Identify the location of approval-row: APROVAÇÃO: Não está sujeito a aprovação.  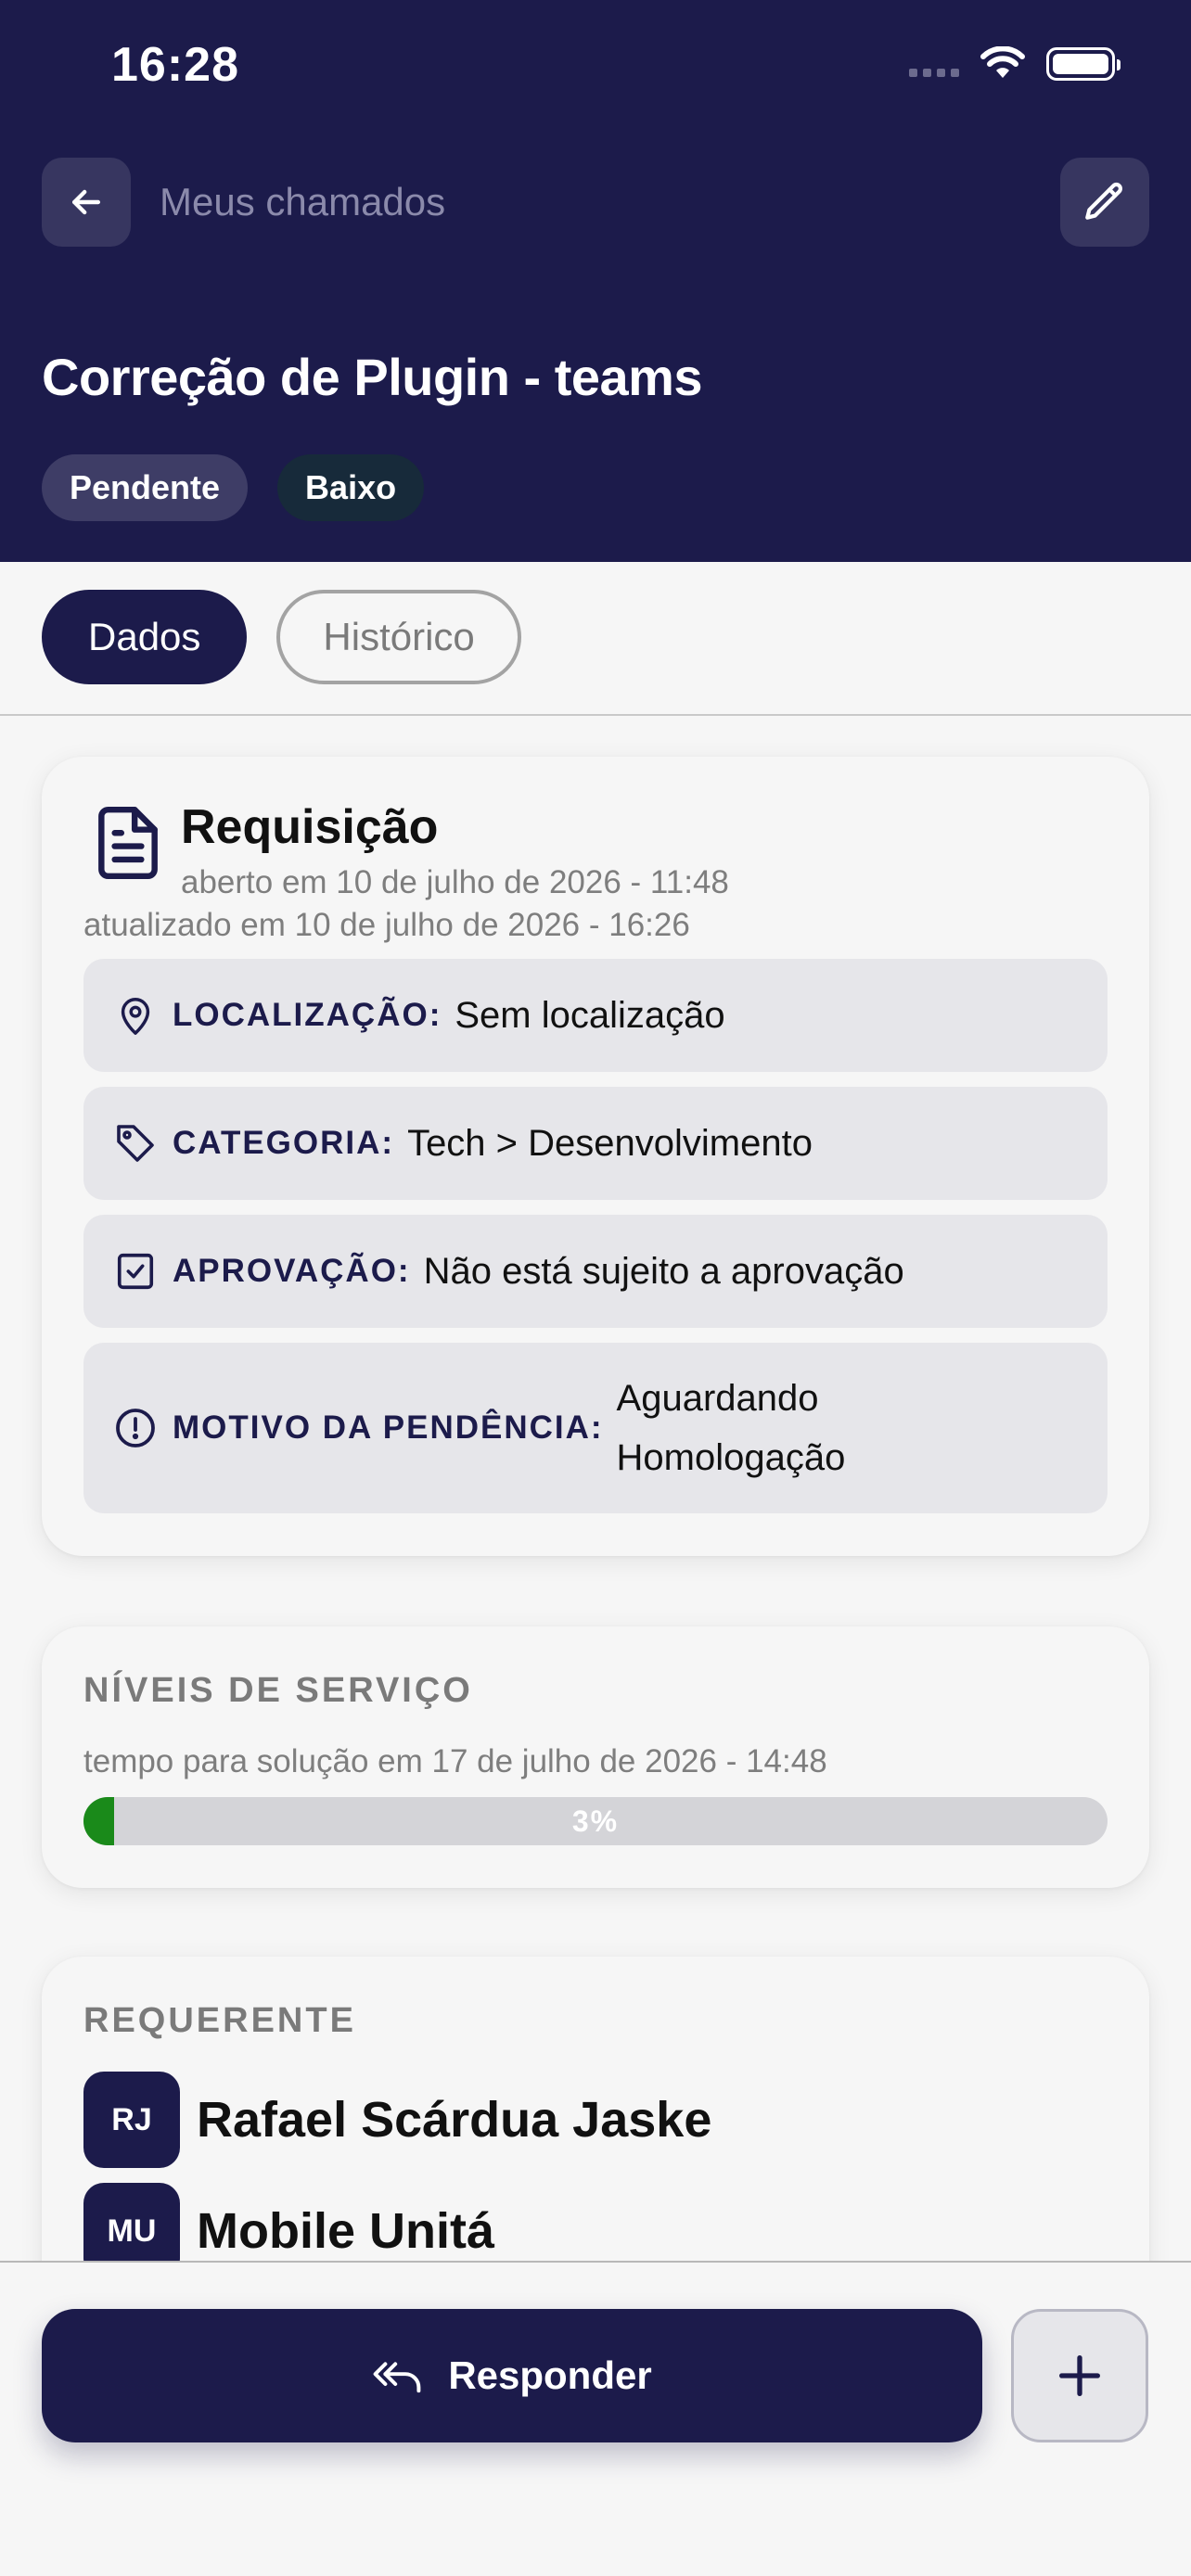
(595, 1271).